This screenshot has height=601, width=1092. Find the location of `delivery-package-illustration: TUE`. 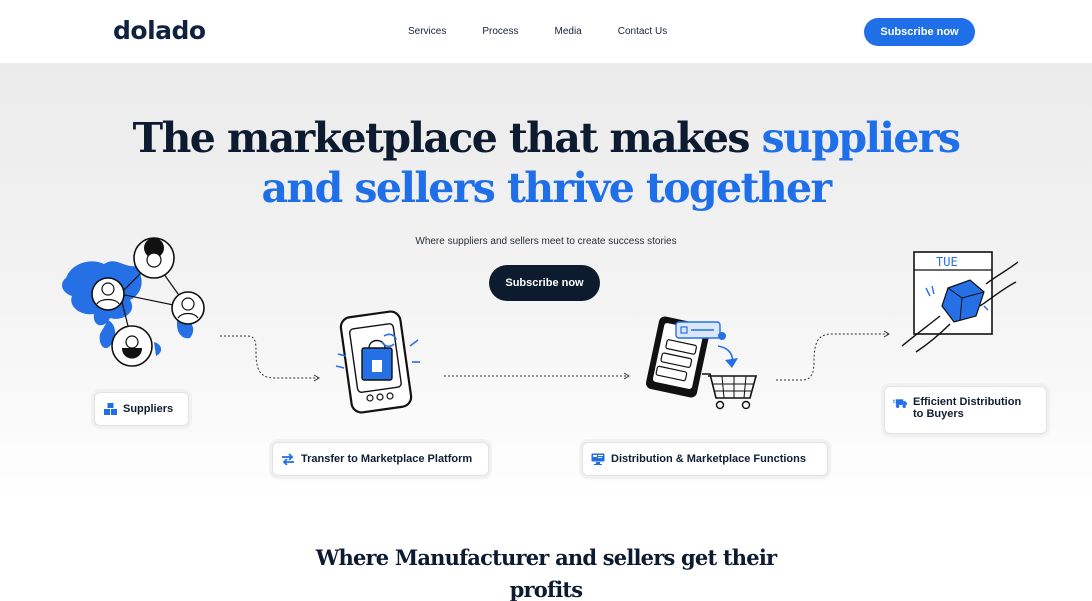

delivery-package-illustration: TUE is located at coordinates (960, 302).